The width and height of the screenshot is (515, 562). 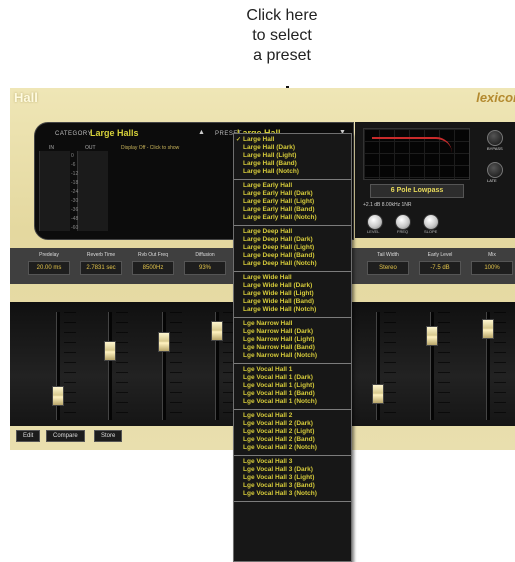 What do you see at coordinates (292, 402) in the screenshot?
I see `preset-menu-item: Lge Vocal Hall 1 (Notch)` at bounding box center [292, 402].